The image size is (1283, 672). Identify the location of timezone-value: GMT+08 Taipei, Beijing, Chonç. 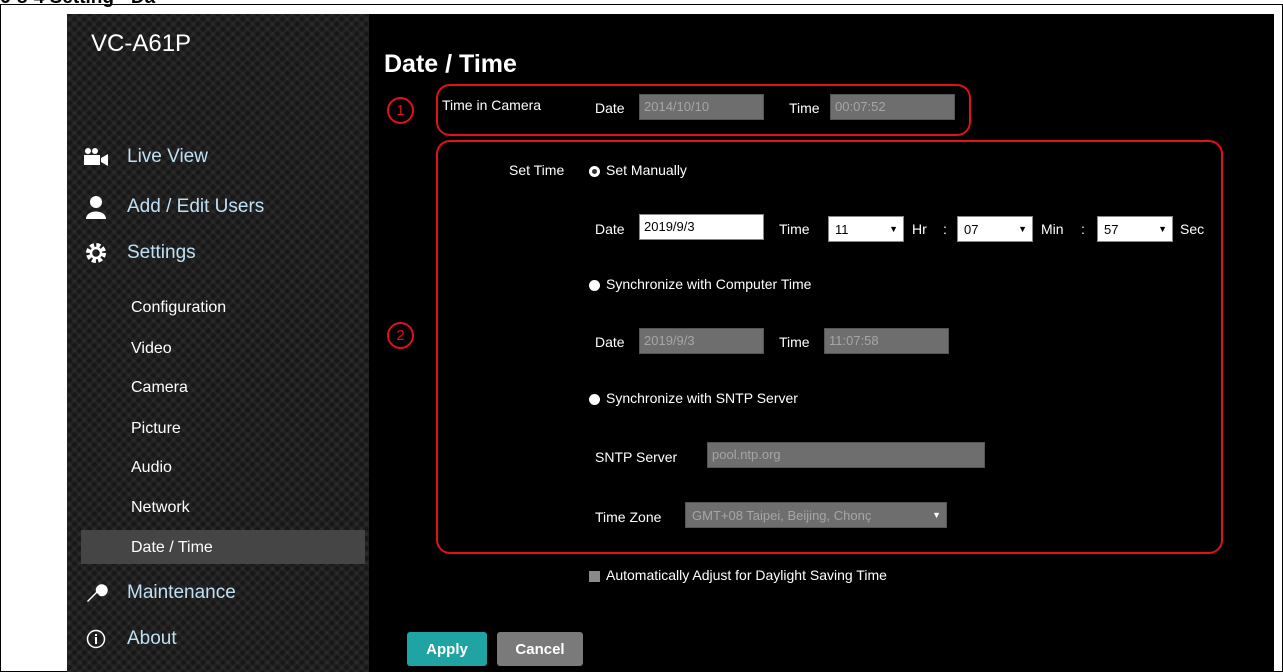
(782, 515).